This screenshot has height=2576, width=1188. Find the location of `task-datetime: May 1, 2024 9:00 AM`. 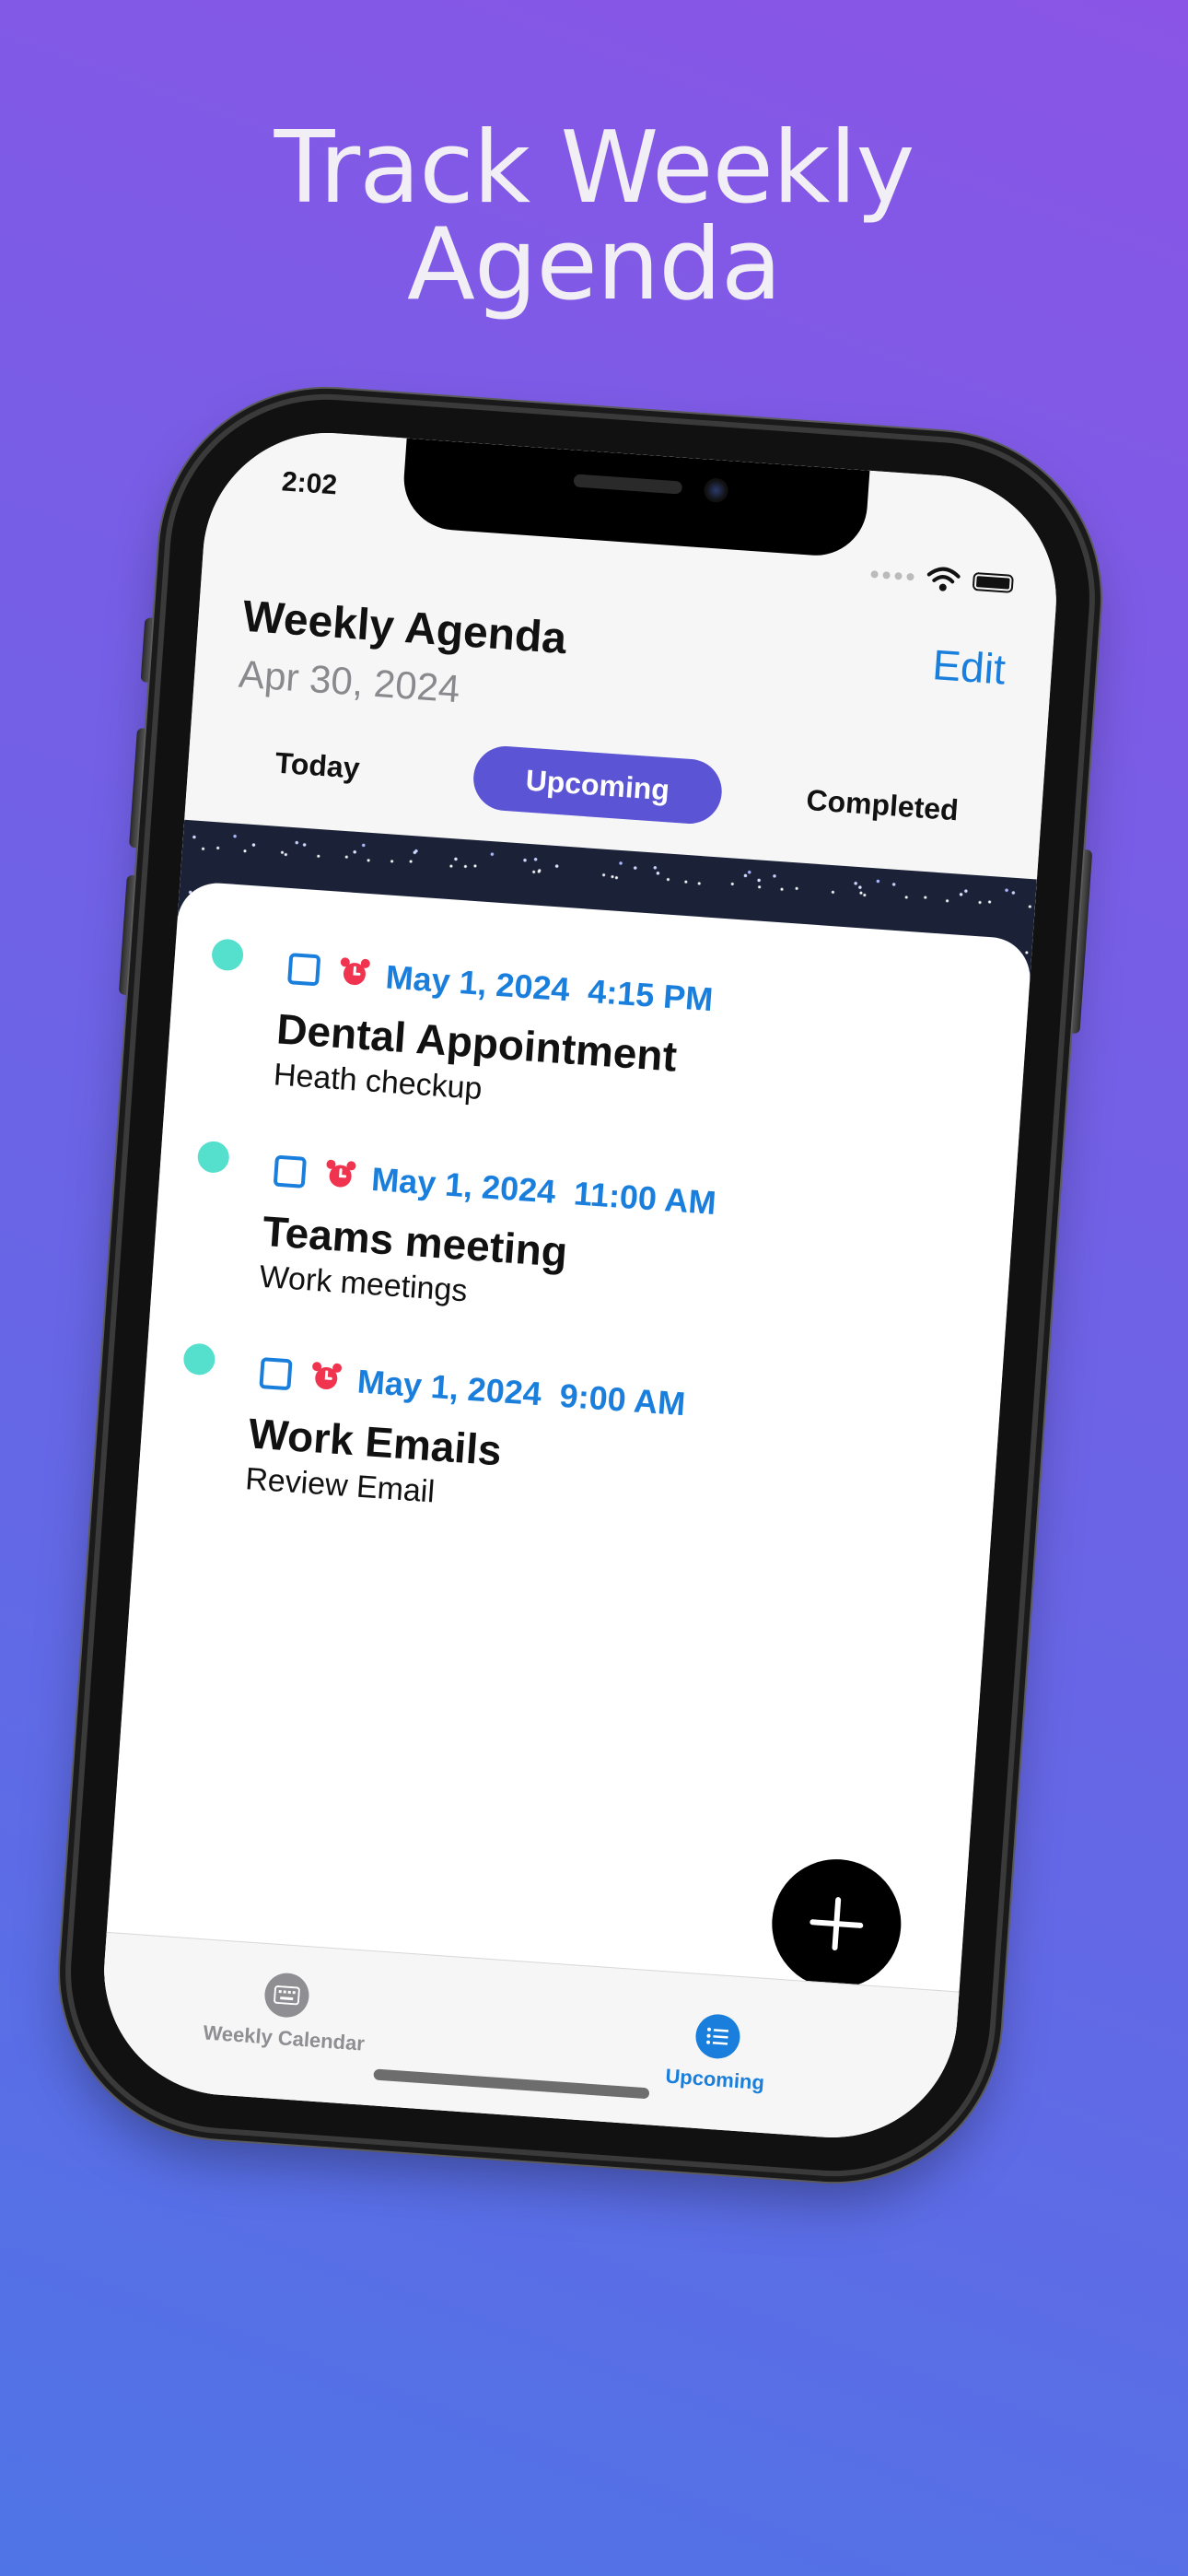

task-datetime: May 1, 2024 9:00 AM is located at coordinates (521, 1392).